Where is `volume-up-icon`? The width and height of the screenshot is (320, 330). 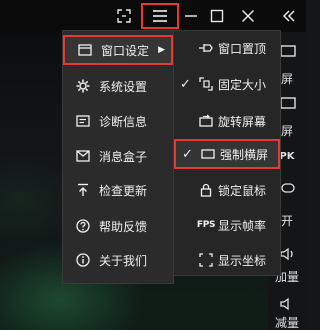 volume-up-icon is located at coordinates (288, 254).